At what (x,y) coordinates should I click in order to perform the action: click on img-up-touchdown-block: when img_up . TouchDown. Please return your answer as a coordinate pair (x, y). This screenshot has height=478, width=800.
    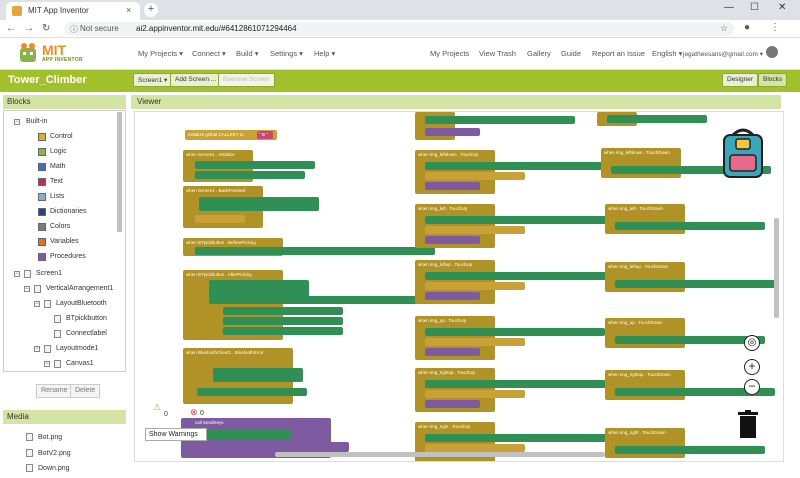
    Looking at the image, I should click on (685, 333).